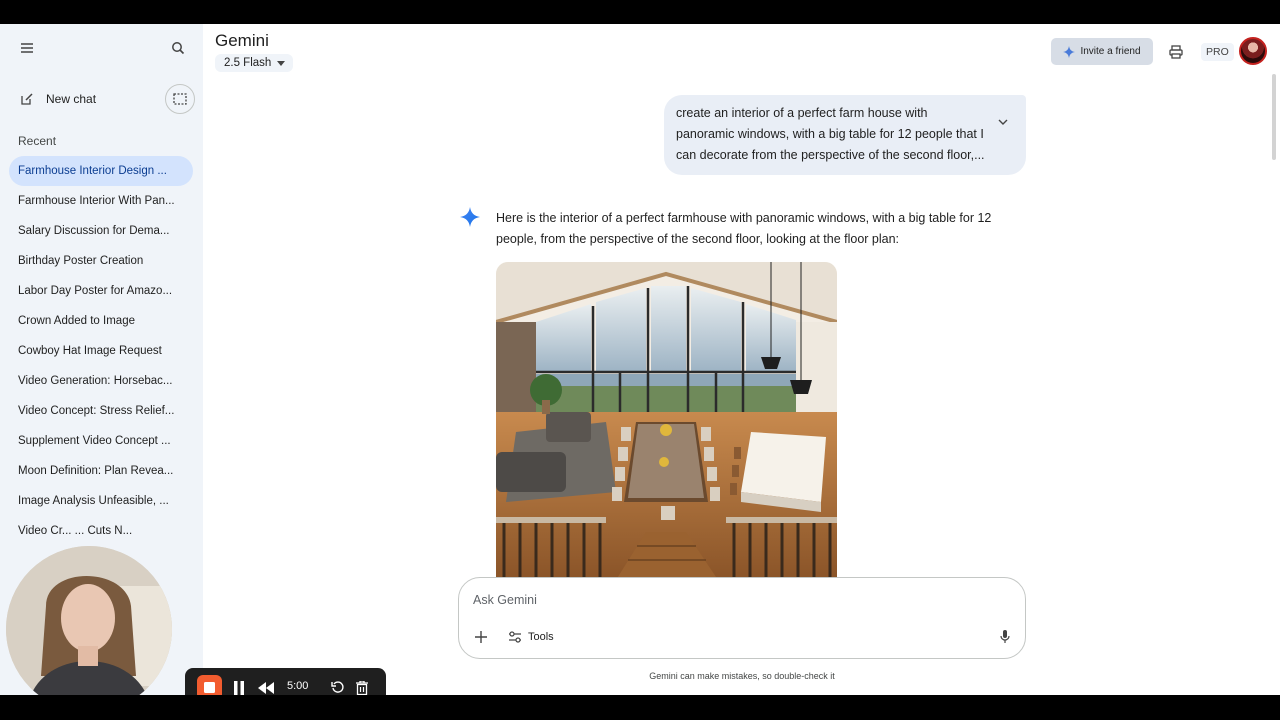  I want to click on chat-item: Cowboy Hat Image Request, so click(101, 351).